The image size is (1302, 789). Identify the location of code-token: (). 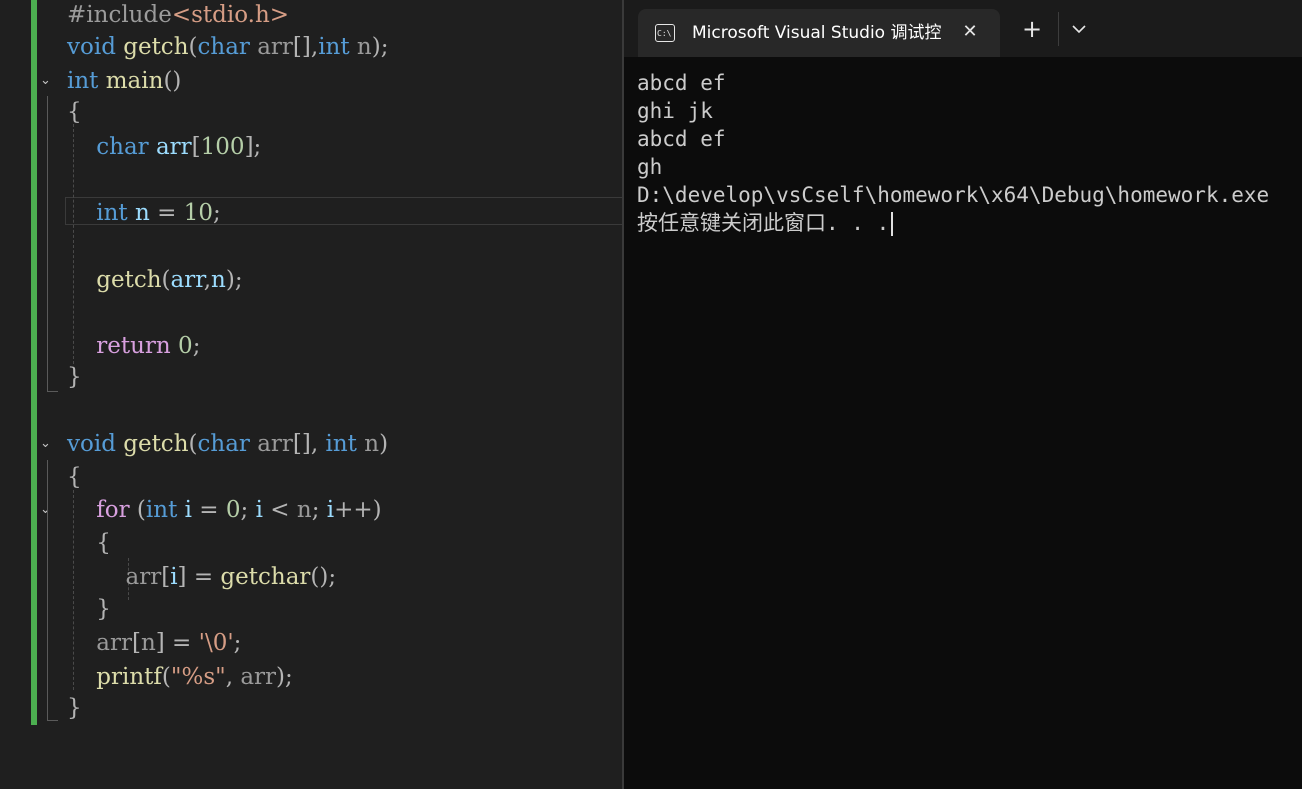
(172, 81).